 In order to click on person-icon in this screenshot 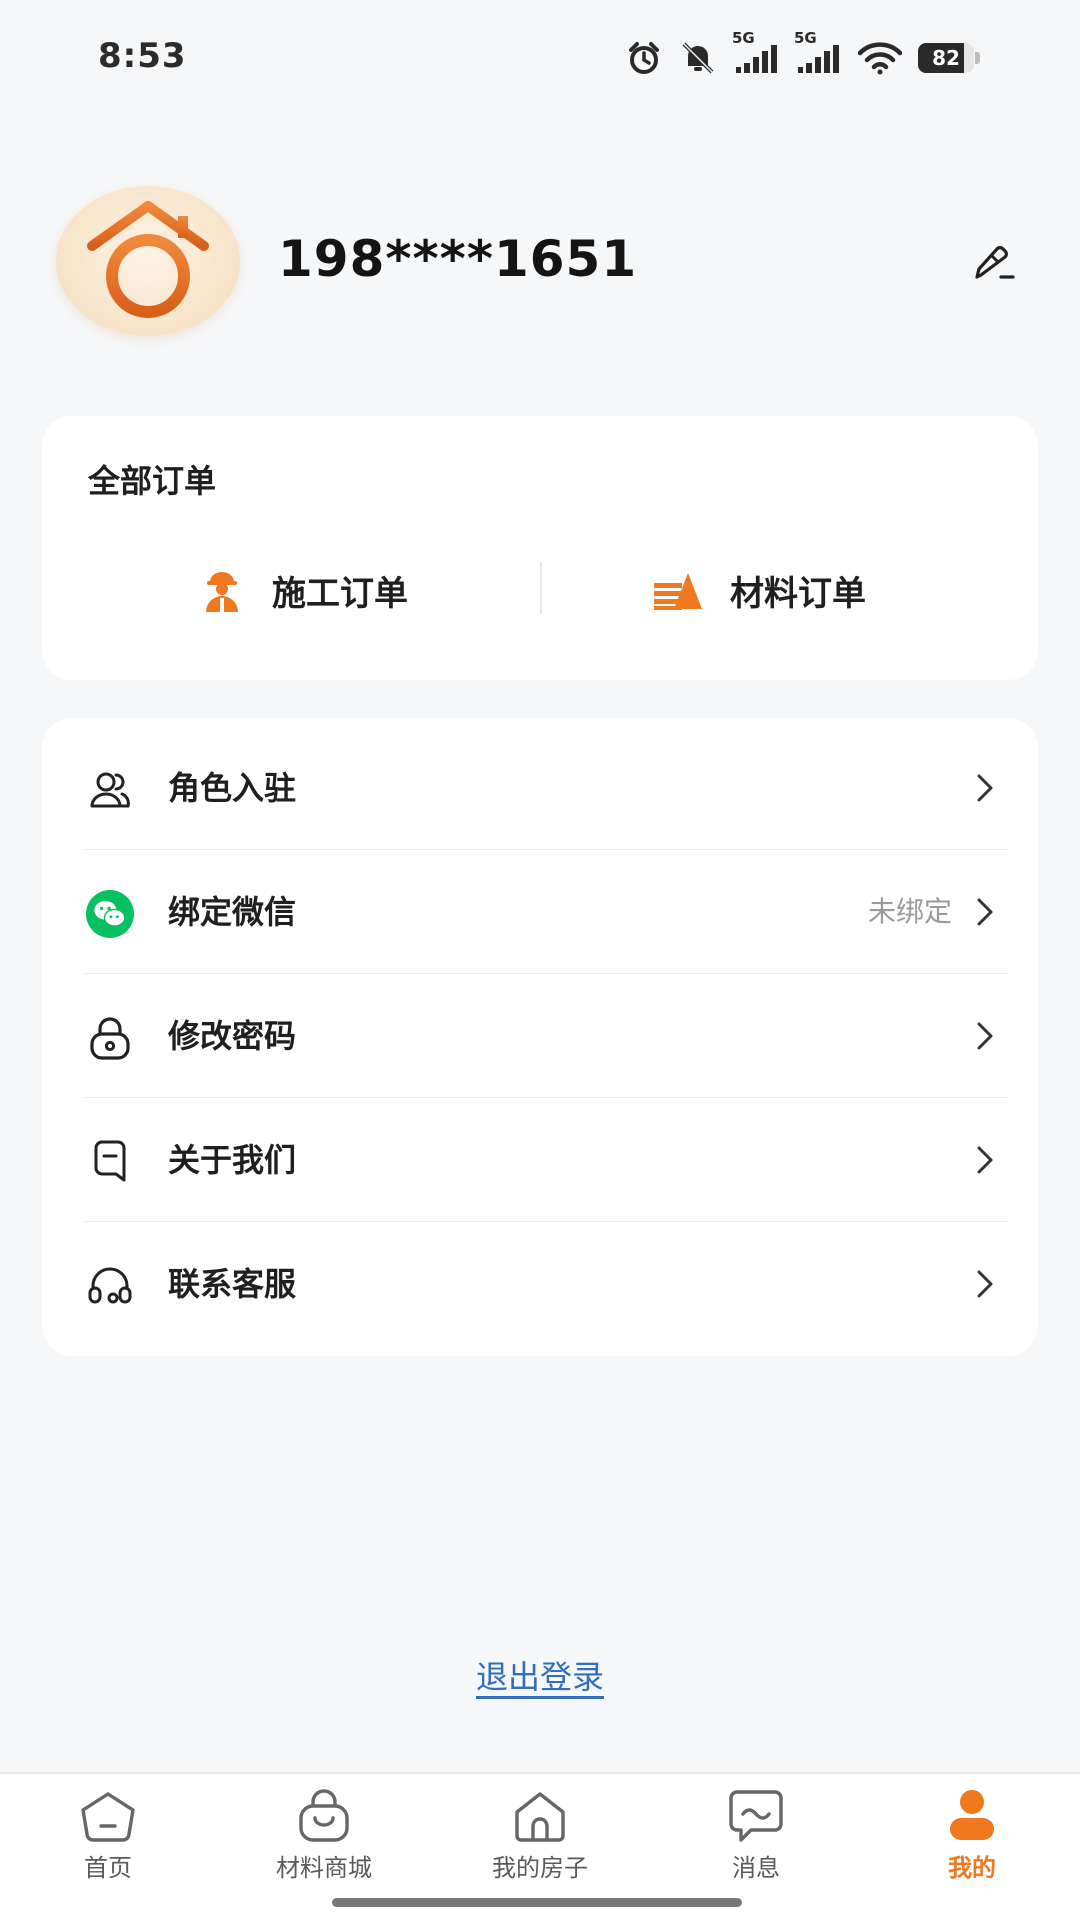, I will do `click(972, 1815)`.